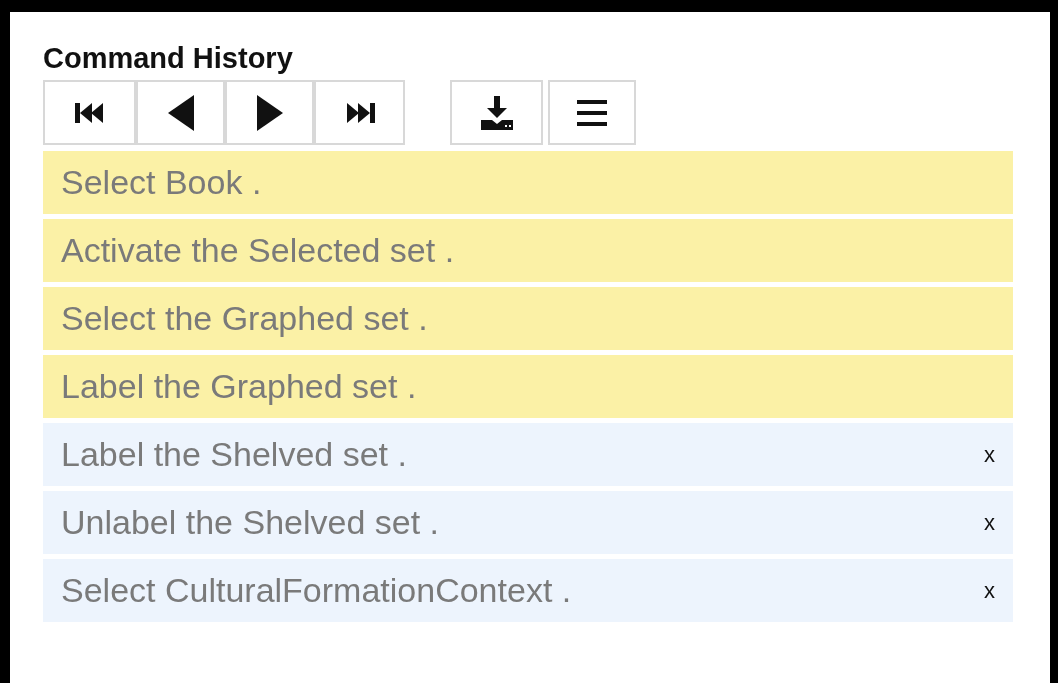 The width and height of the screenshot is (1058, 683). Describe the element at coordinates (258, 250) in the screenshot. I see `command-text: Activate the Selected set .` at that location.